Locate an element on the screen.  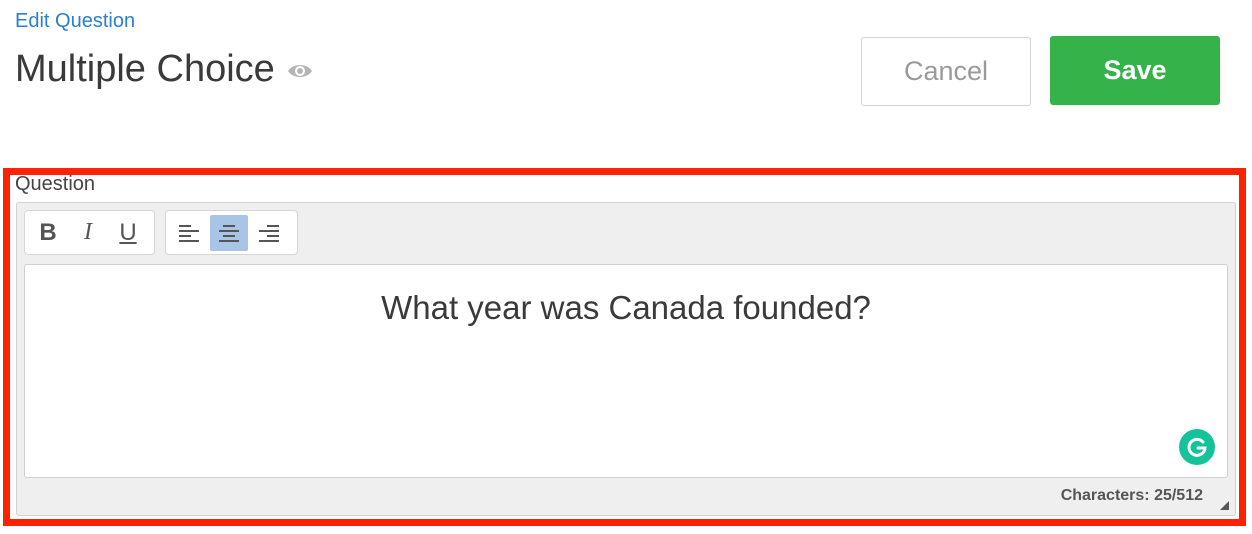
italic-button: I is located at coordinates (88, 233).